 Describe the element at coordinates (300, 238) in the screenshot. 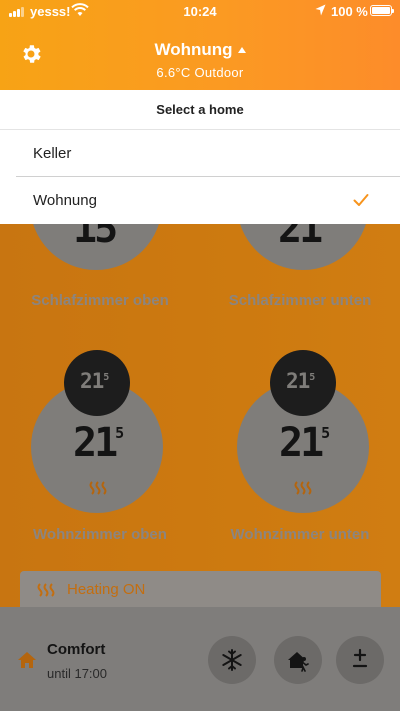

I see `room-temperature: 21` at that location.